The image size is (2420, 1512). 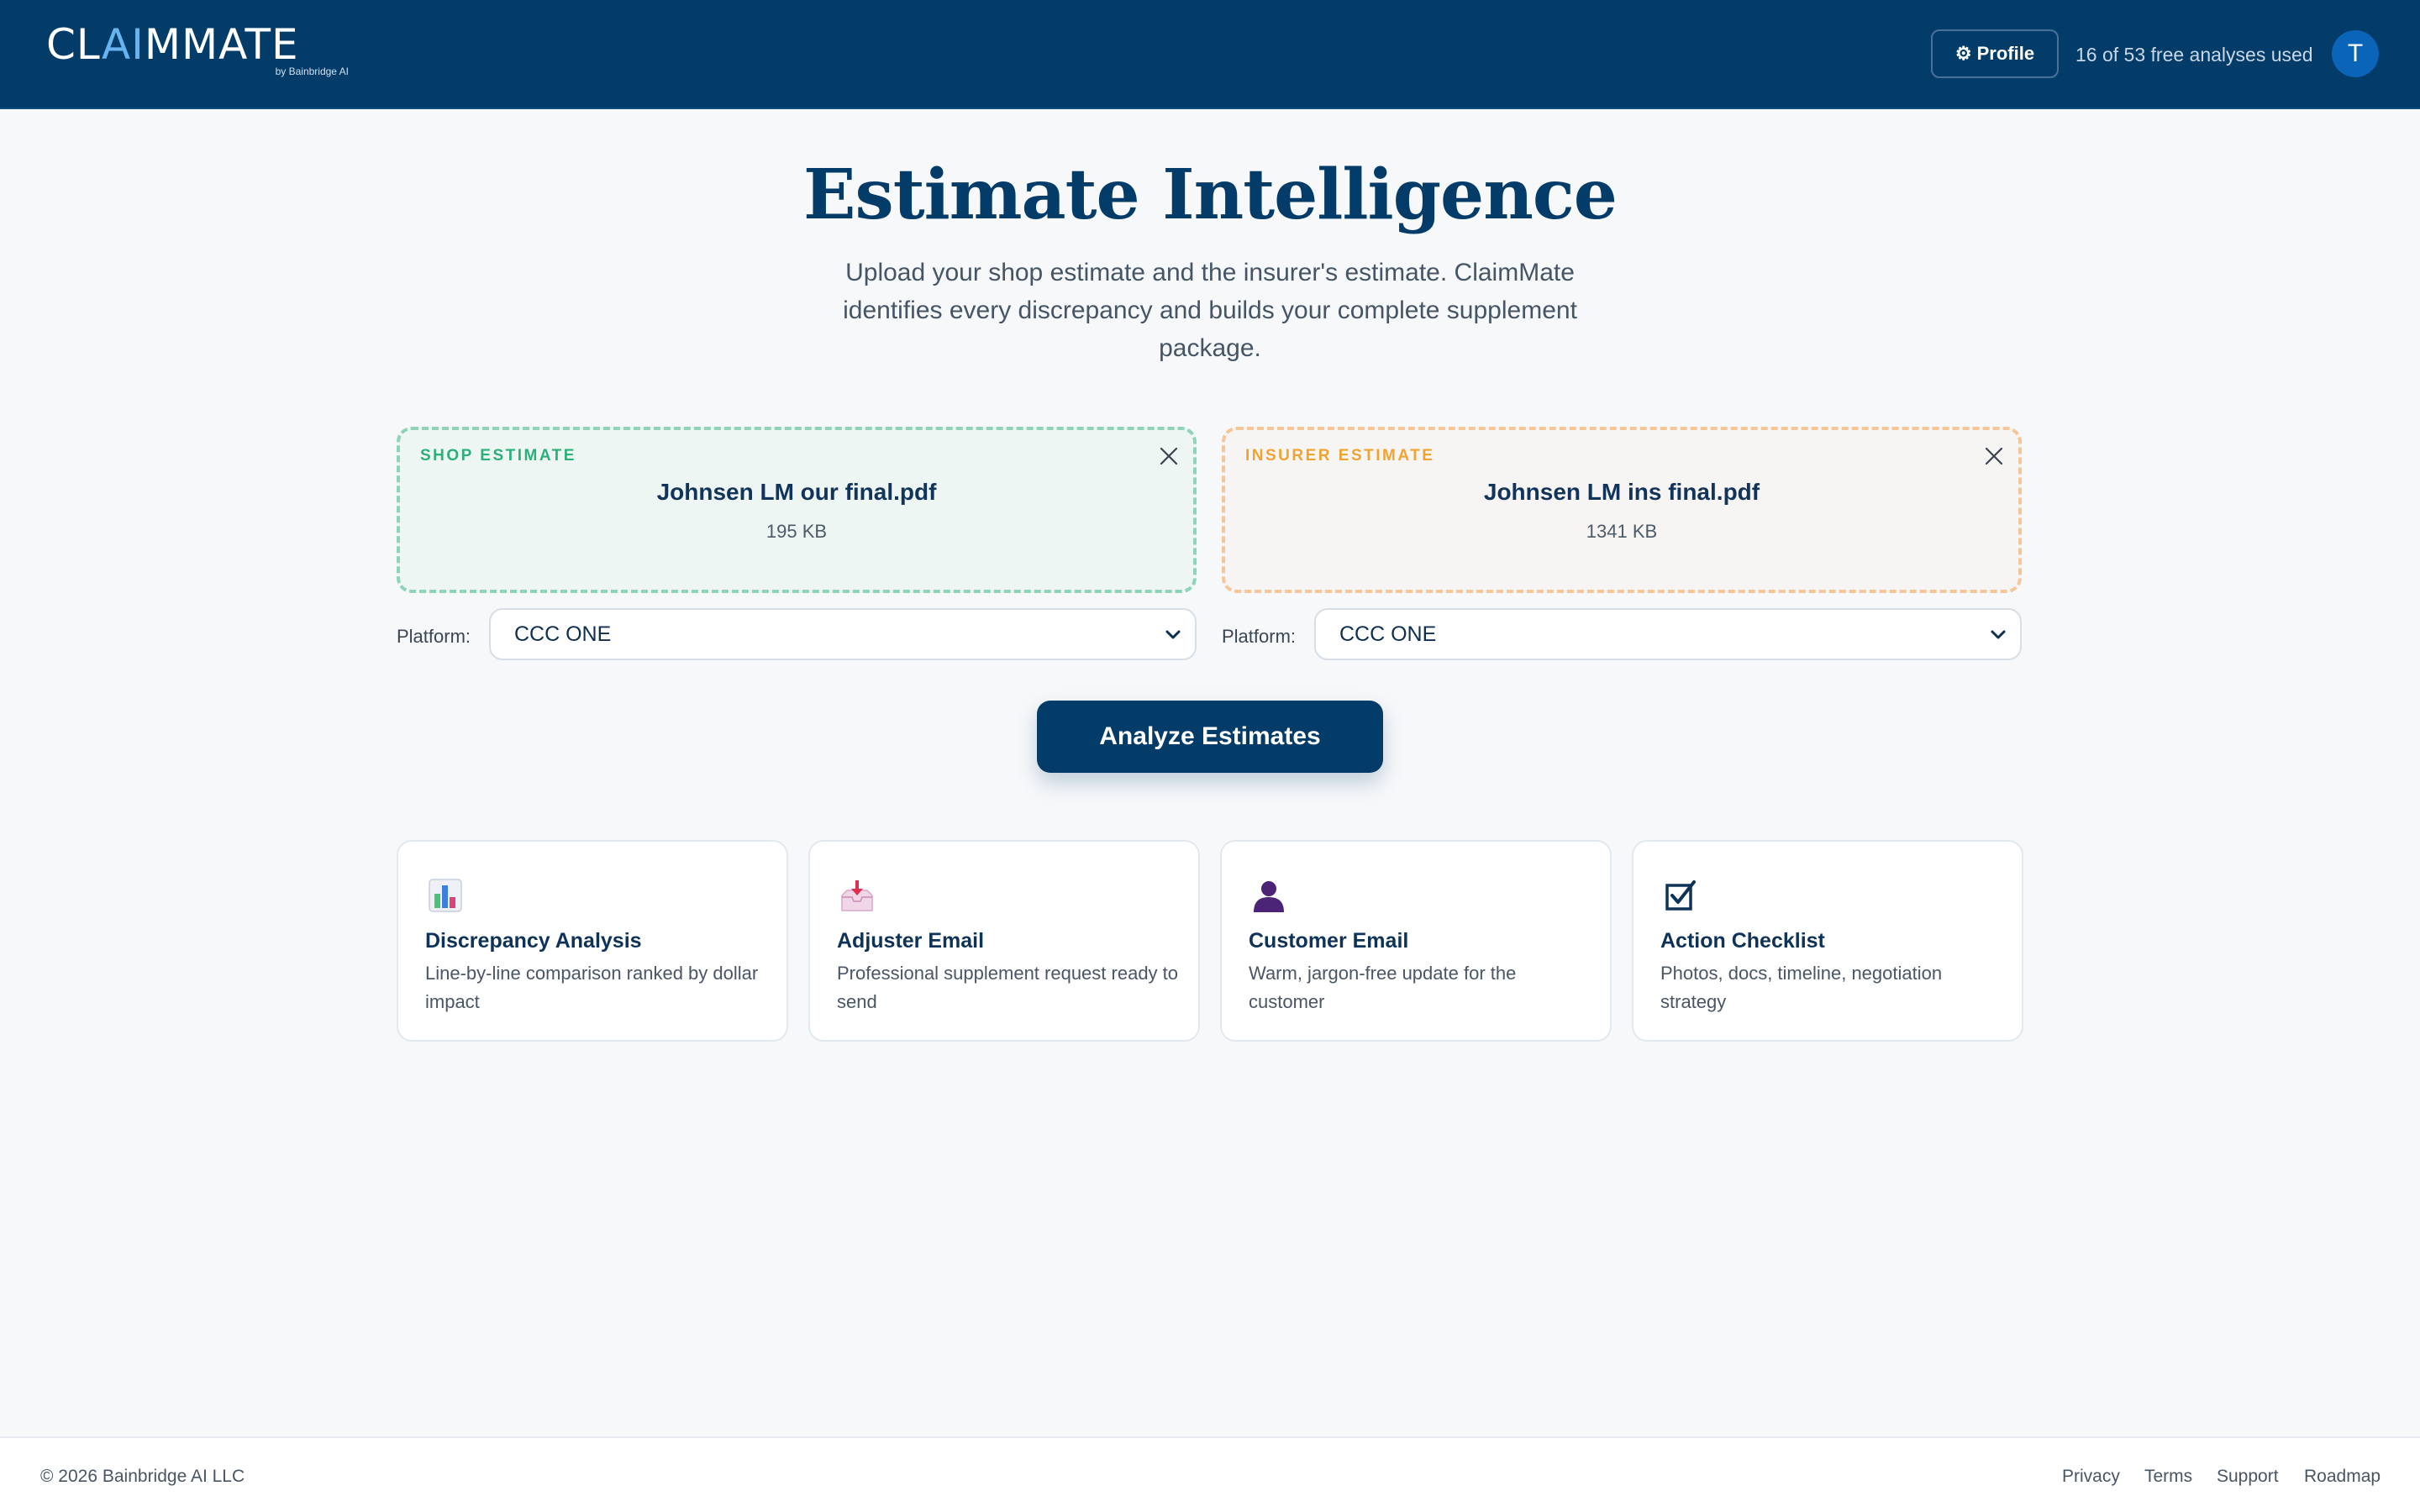 What do you see at coordinates (2005, 53) in the screenshot?
I see `profile-button-label: Profile` at bounding box center [2005, 53].